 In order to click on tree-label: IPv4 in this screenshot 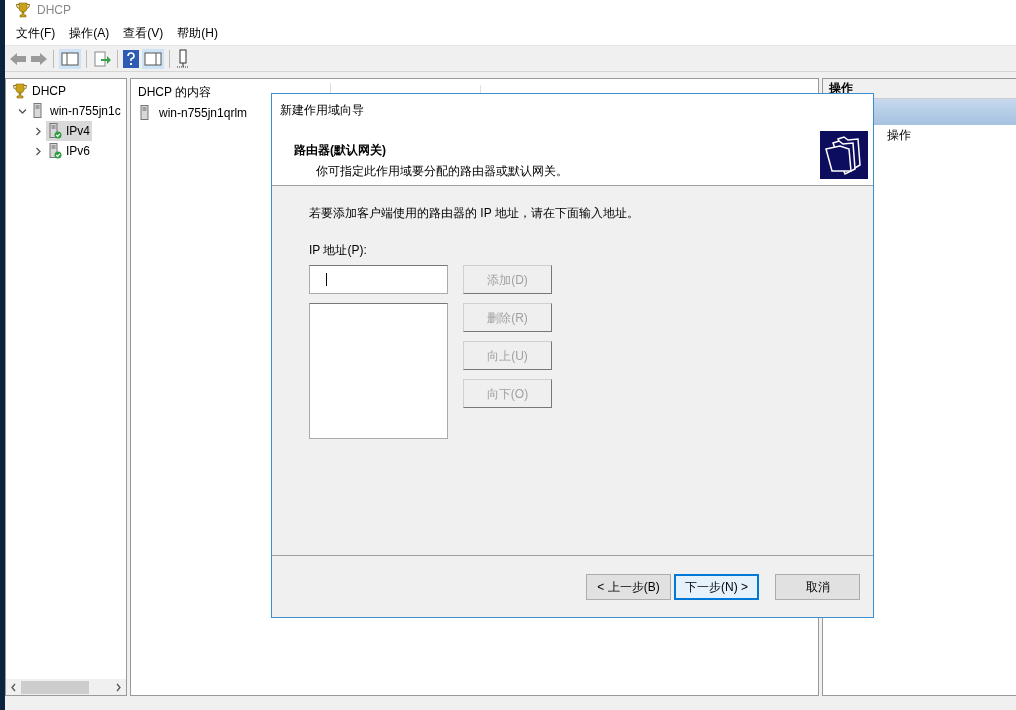, I will do `click(78, 131)`.